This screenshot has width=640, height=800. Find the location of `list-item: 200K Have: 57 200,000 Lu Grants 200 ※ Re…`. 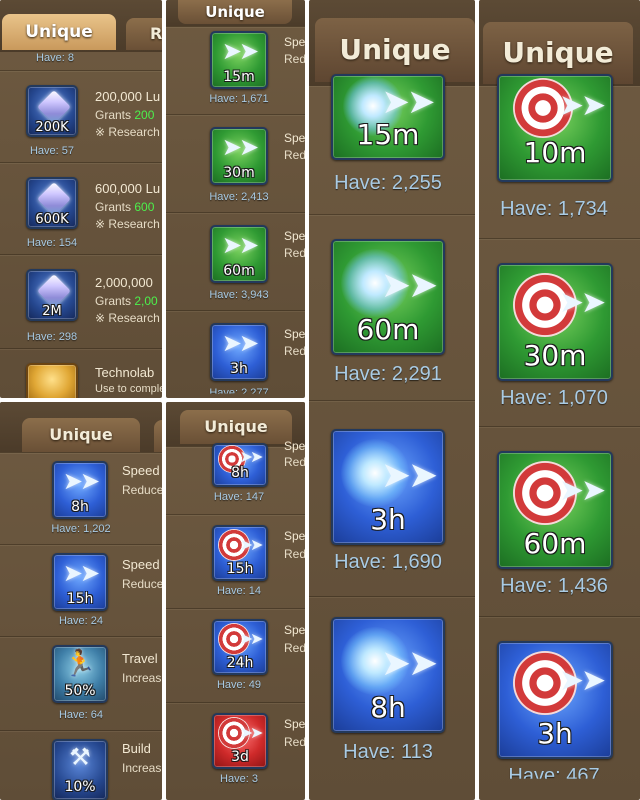

list-item: 200K Have: 57 200,000 Lu Grants 200 ※ Re… is located at coordinates (81, 116).